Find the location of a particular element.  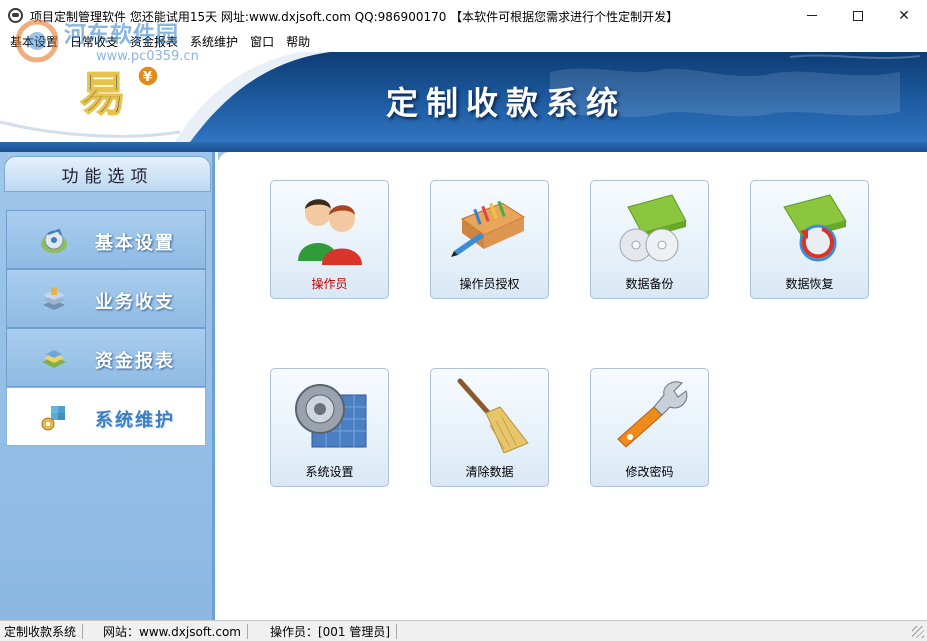

maximize-icon is located at coordinates (858, 15).